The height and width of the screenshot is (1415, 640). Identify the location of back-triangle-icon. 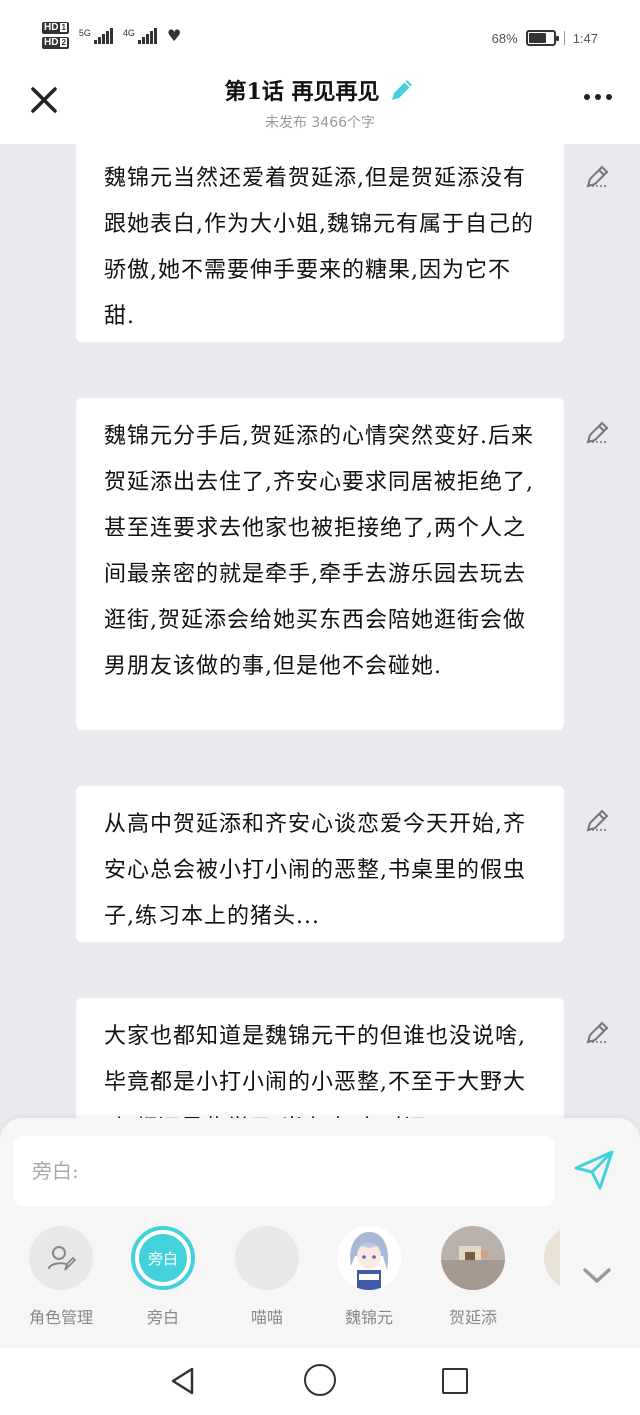
(183, 1381).